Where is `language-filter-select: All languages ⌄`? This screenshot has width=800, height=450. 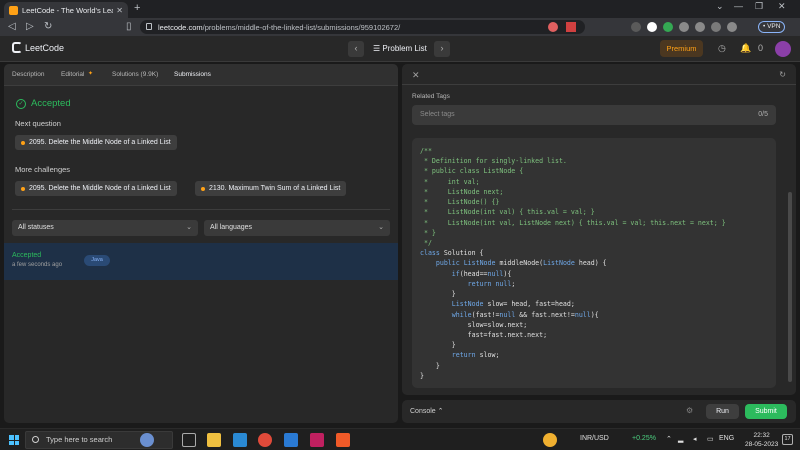
language-filter-select: All languages ⌄ is located at coordinates (297, 228).